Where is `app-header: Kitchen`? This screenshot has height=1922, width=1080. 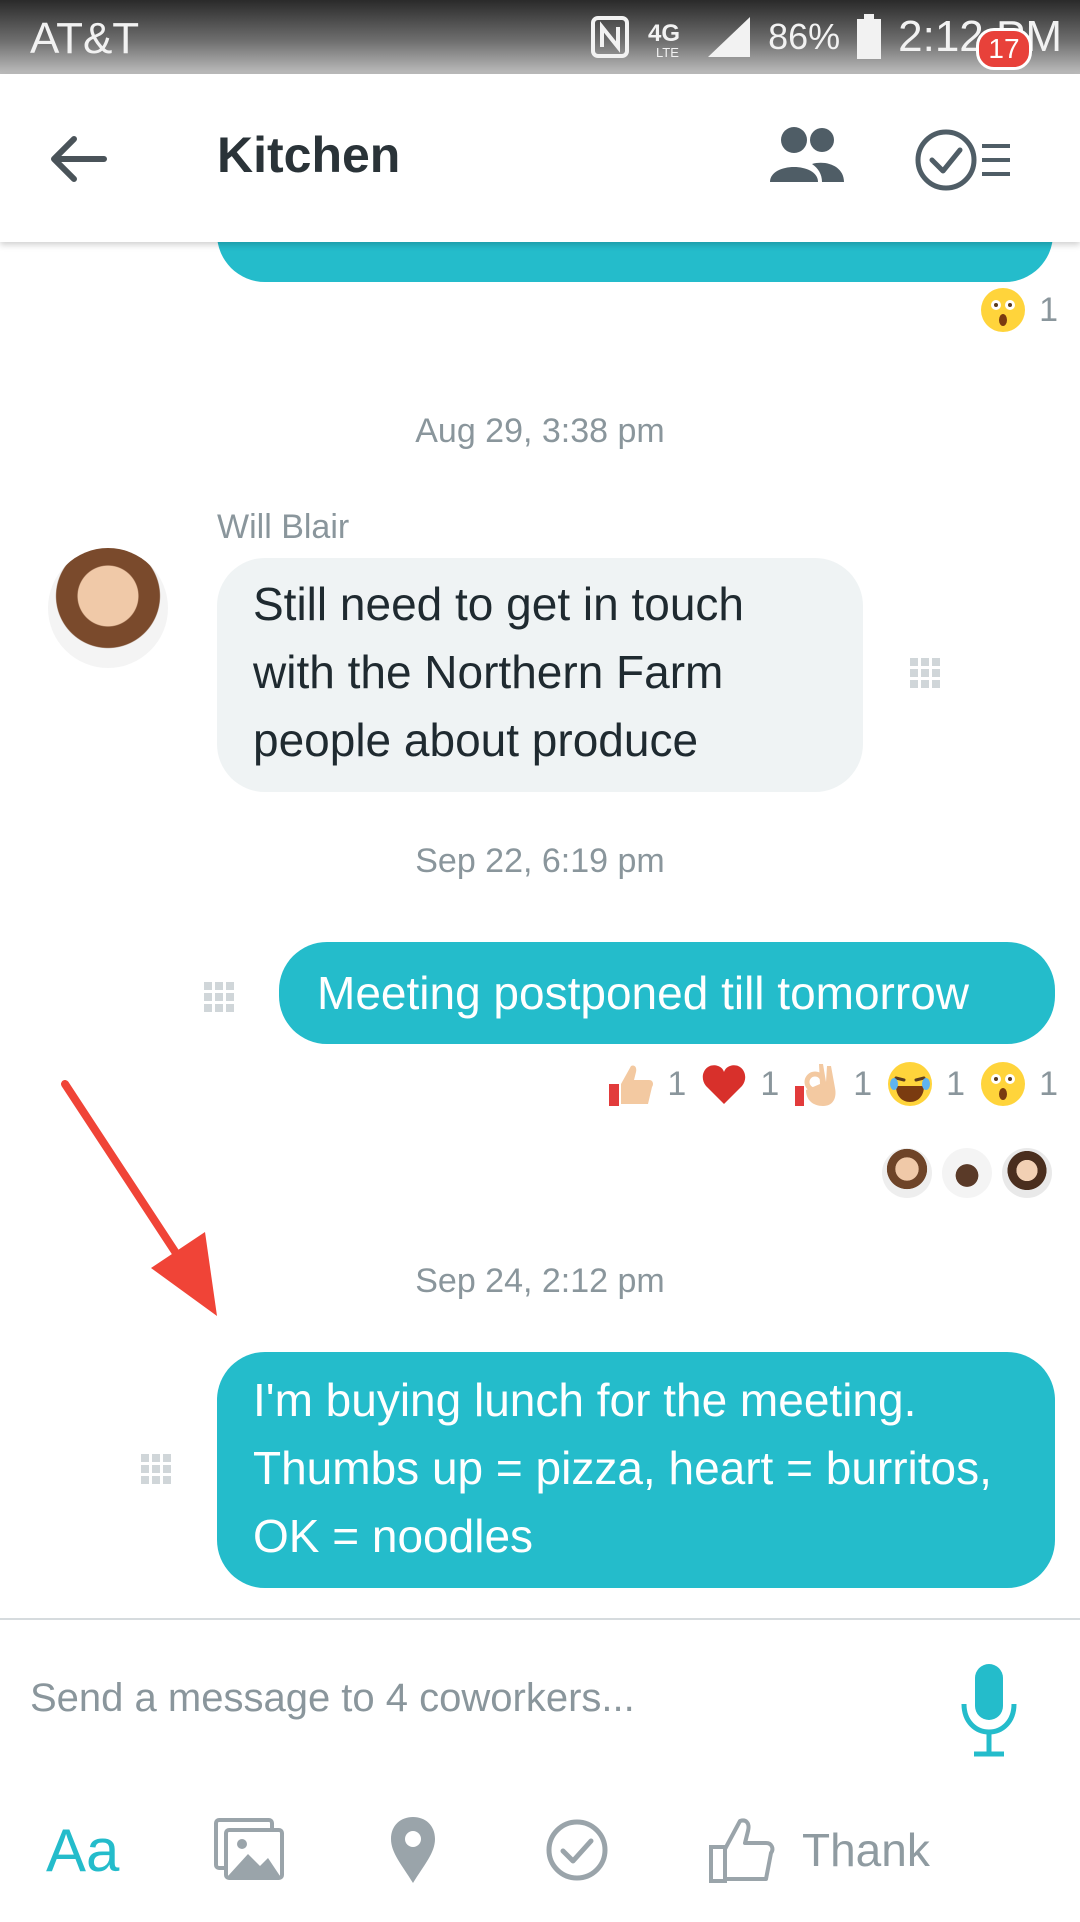
app-header: Kitchen is located at coordinates (540, 158).